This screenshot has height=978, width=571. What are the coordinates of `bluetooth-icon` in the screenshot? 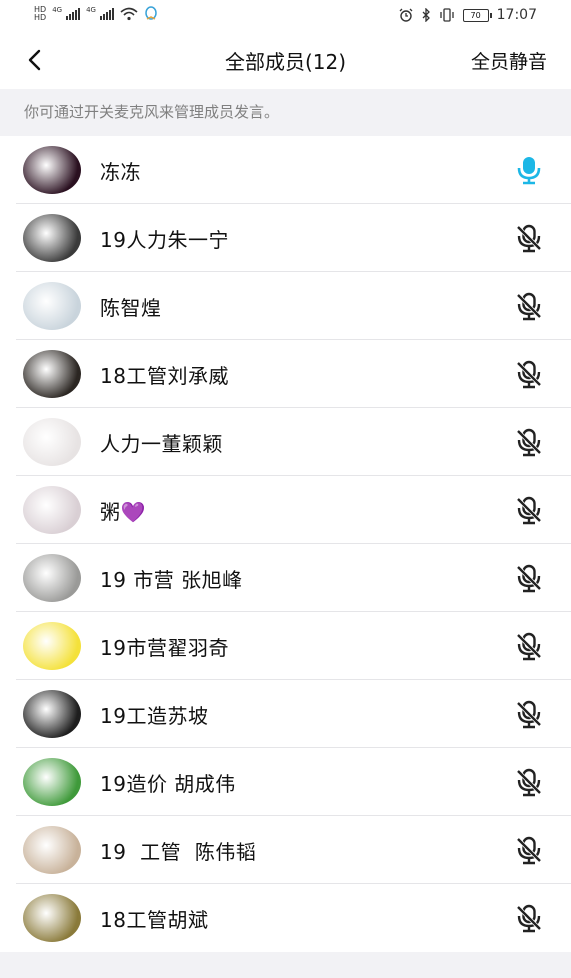 It's located at (426, 15).